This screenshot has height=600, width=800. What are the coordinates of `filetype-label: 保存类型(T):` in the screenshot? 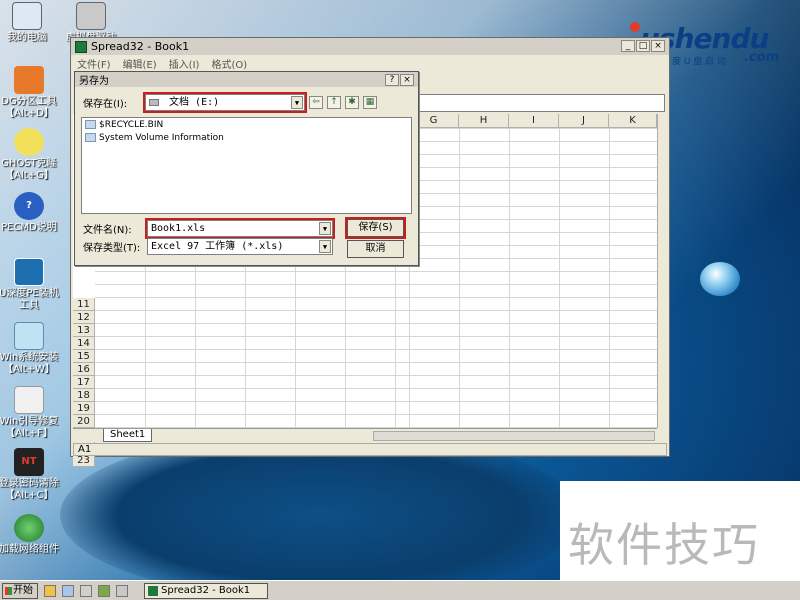 It's located at (112, 248).